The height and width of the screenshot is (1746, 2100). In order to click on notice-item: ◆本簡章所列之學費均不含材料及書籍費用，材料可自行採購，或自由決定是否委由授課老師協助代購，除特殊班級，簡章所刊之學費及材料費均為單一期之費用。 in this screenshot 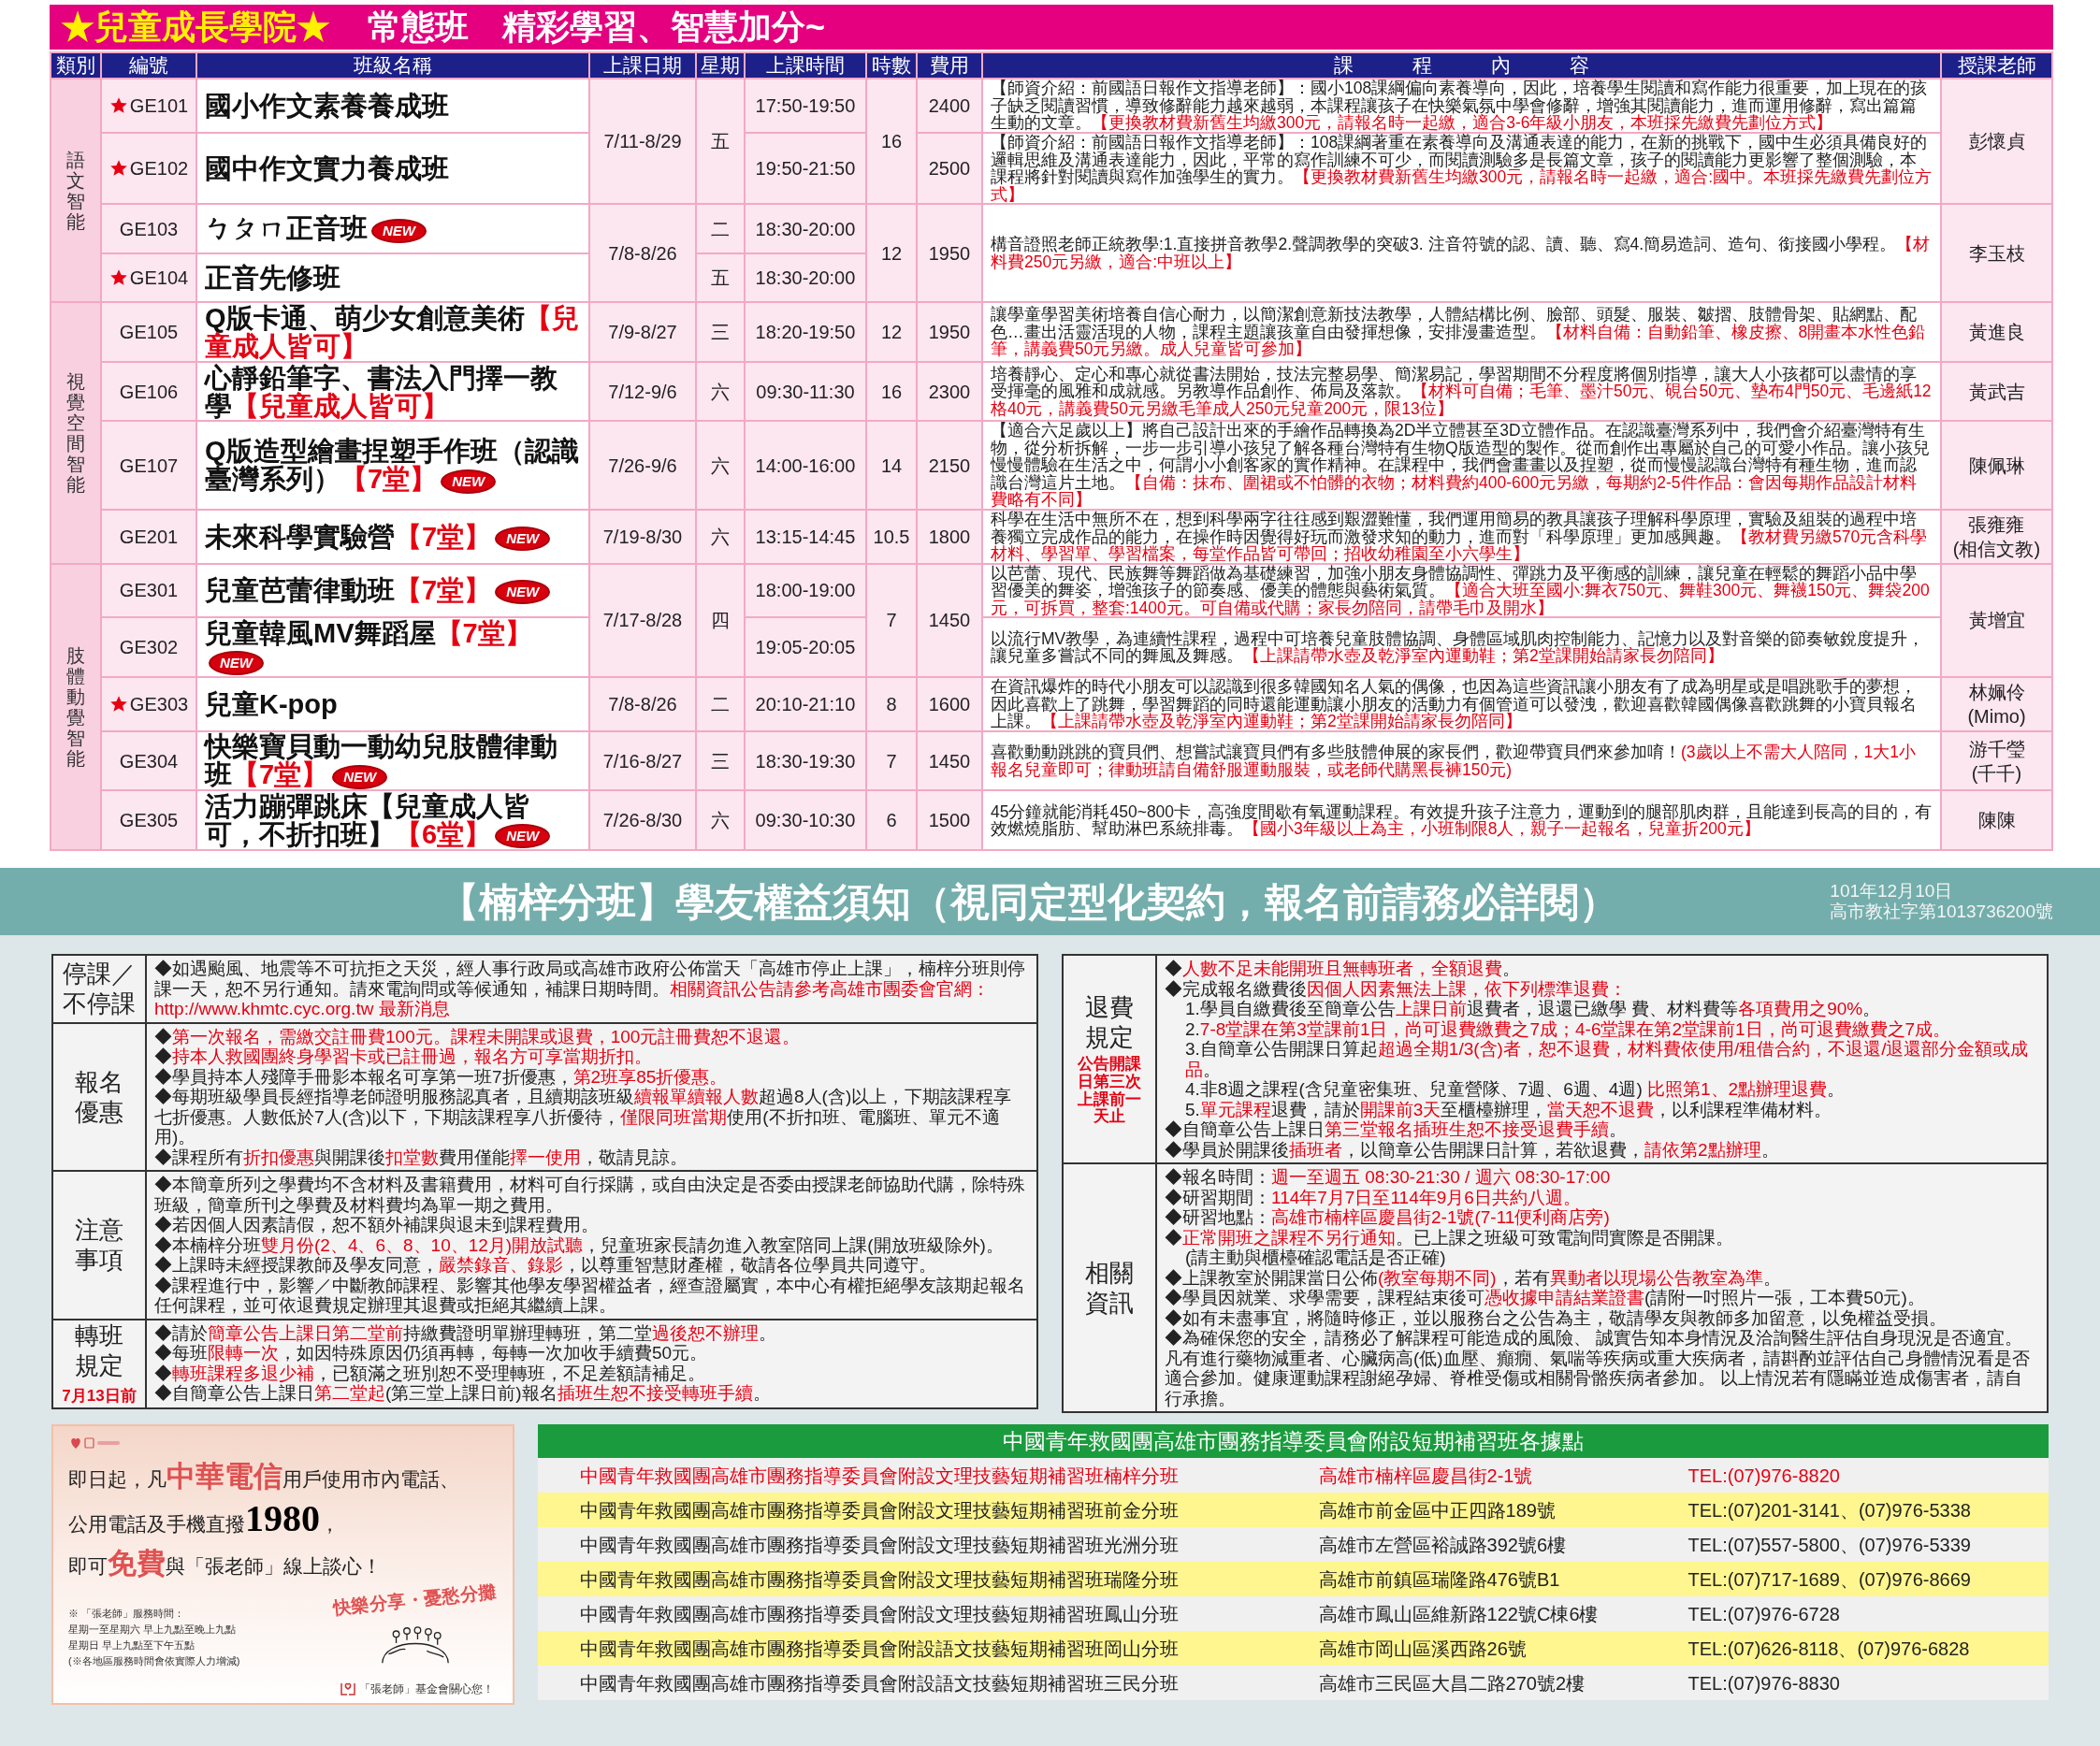, I will do `click(590, 1195)`.